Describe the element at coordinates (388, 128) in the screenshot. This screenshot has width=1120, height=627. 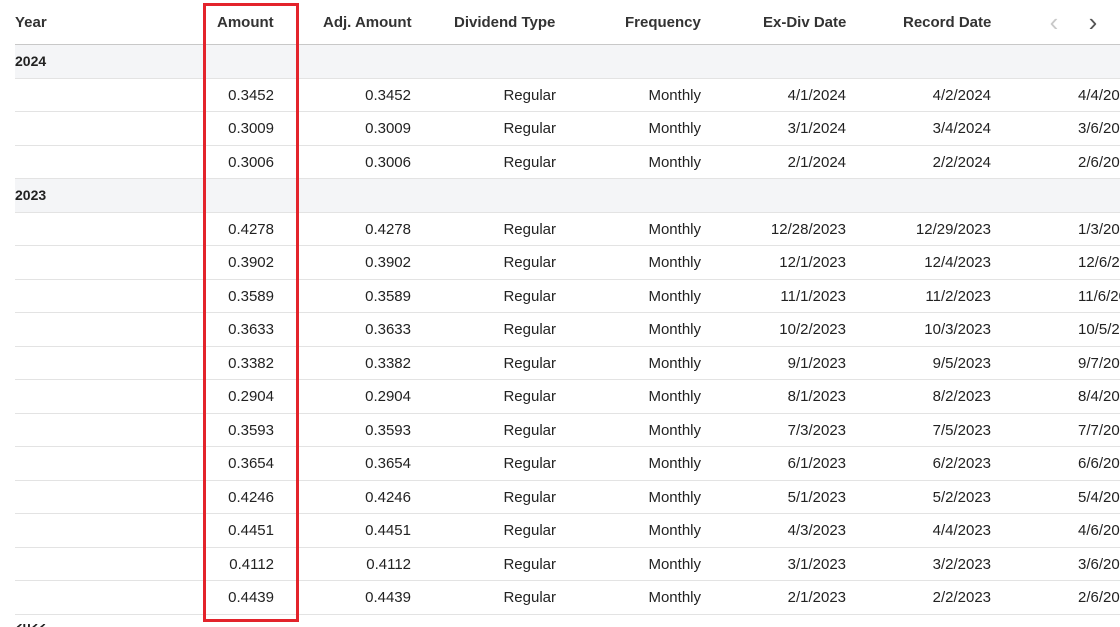
I see `adj-amount-cell: 0.3009` at that location.